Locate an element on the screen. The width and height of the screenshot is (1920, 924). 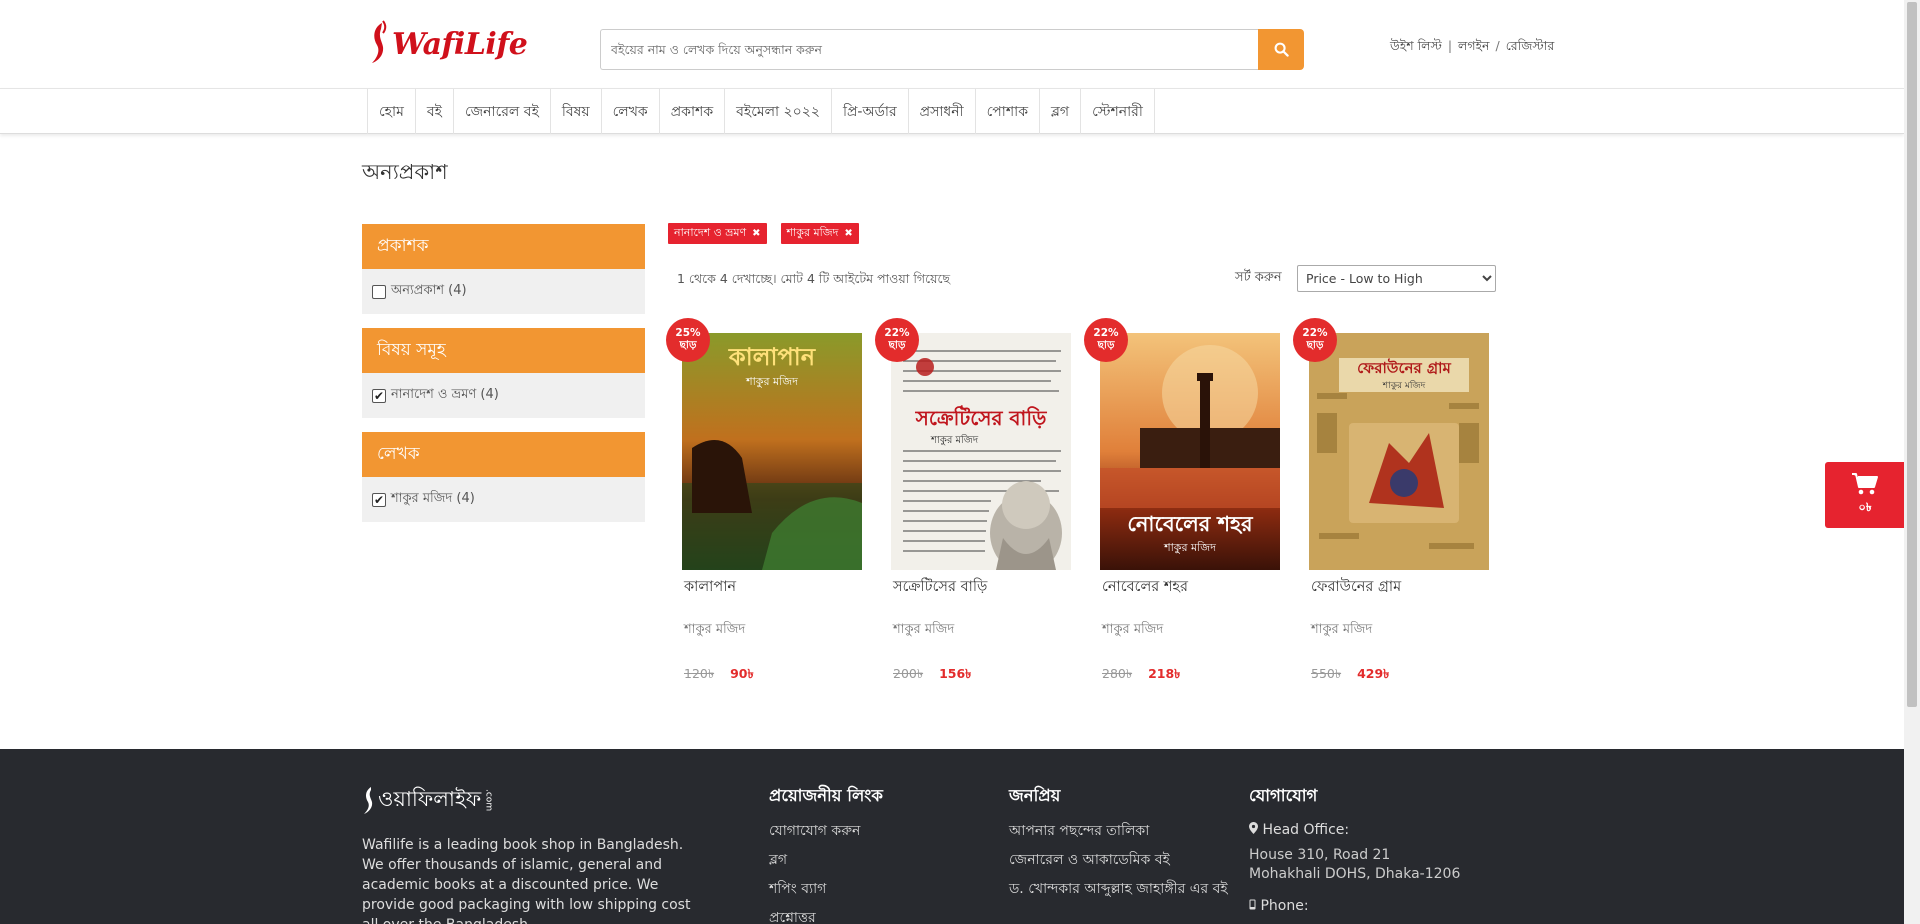
sale-price: 90৳ is located at coordinates (742, 673).